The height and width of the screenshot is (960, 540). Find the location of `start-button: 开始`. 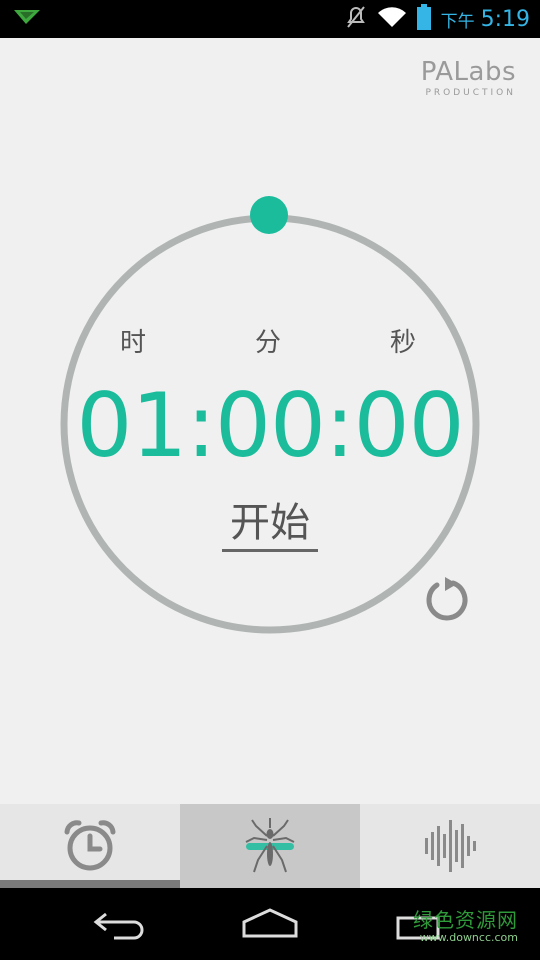

start-button: 开始 is located at coordinates (270, 525).